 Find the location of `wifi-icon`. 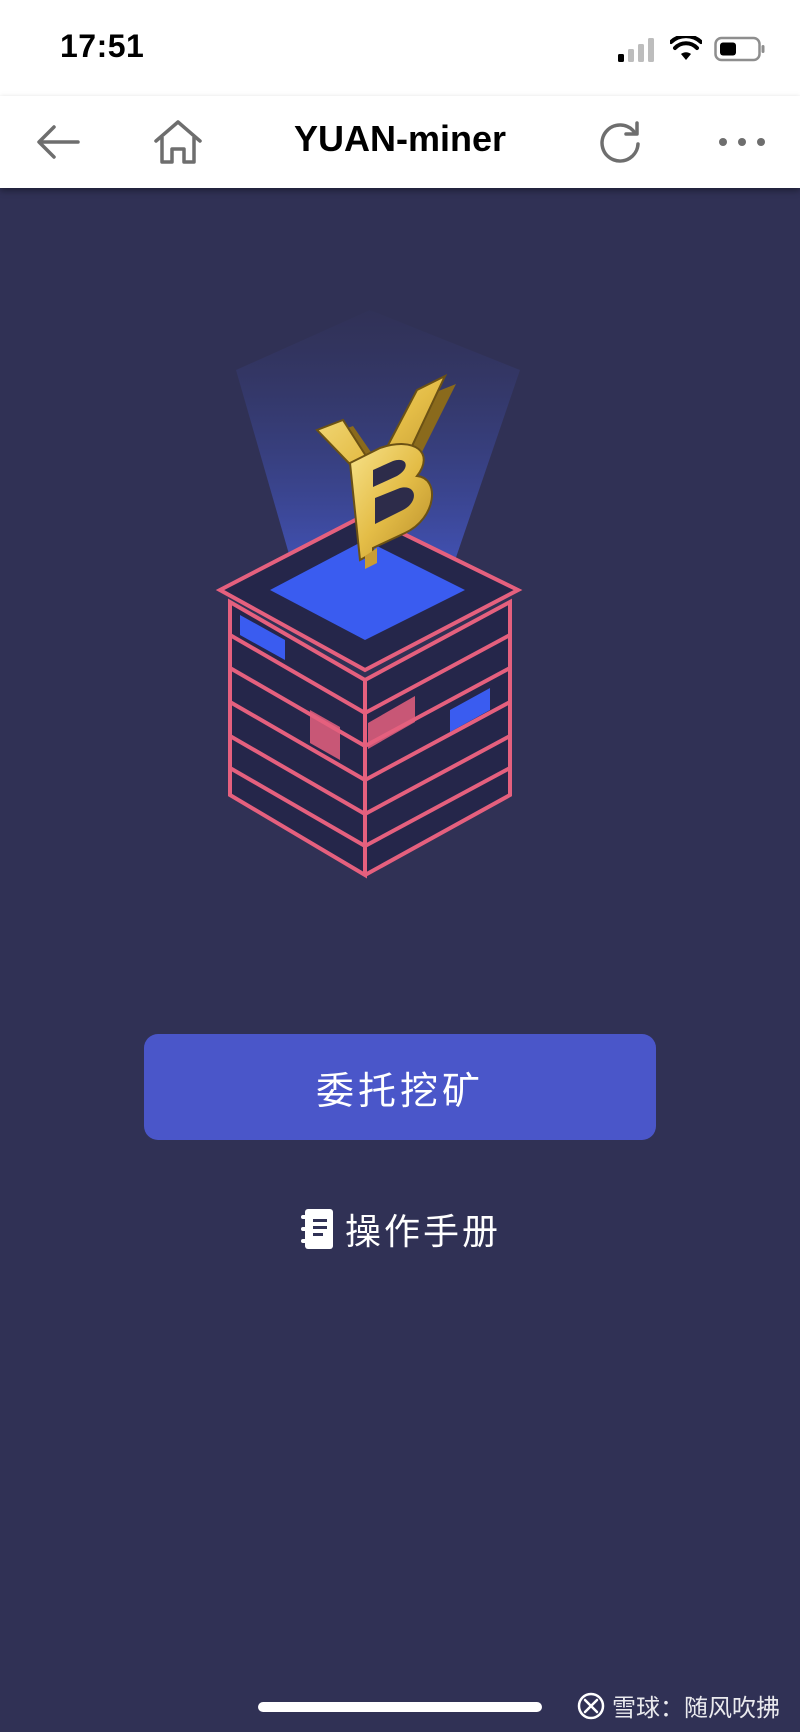

wifi-icon is located at coordinates (686, 48).